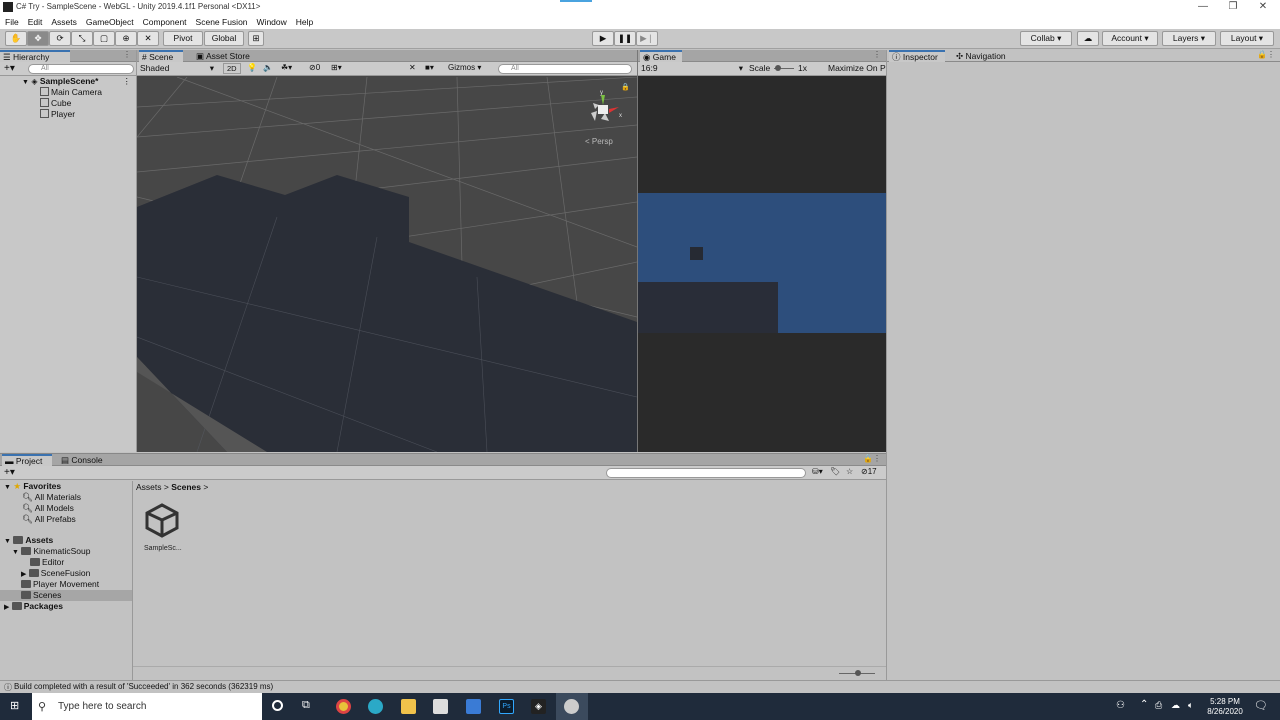 The height and width of the screenshot is (720, 1280). What do you see at coordinates (473, 706) in the screenshot?
I see `mail-icon` at bounding box center [473, 706].